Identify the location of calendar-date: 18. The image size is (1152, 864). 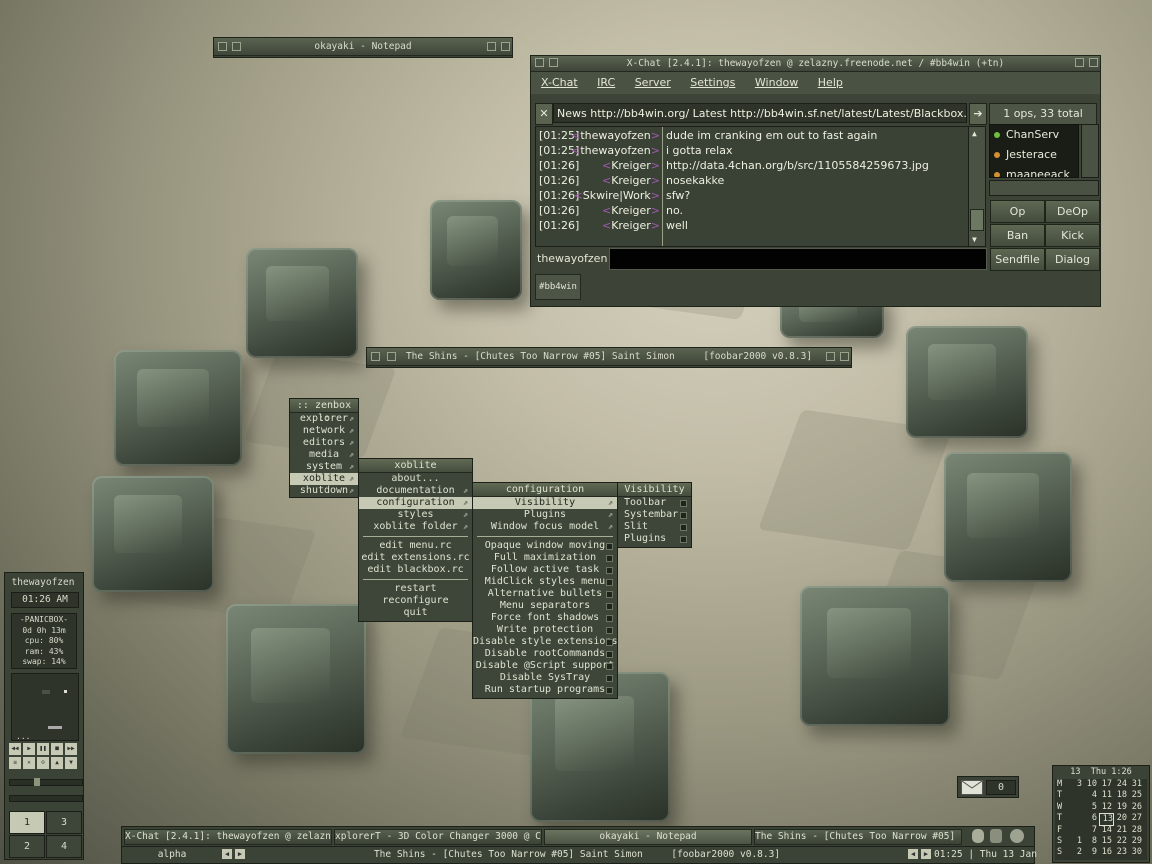
(1120, 795).